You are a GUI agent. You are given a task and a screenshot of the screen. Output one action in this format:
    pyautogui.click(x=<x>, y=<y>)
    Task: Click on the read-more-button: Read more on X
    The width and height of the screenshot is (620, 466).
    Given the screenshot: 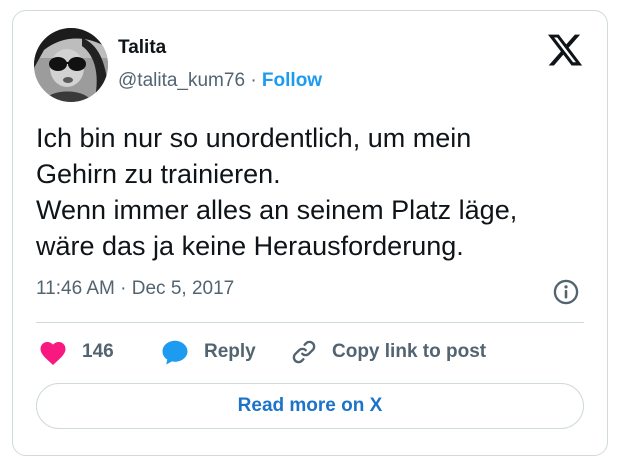 What is the action you would take?
    pyautogui.click(x=310, y=406)
    